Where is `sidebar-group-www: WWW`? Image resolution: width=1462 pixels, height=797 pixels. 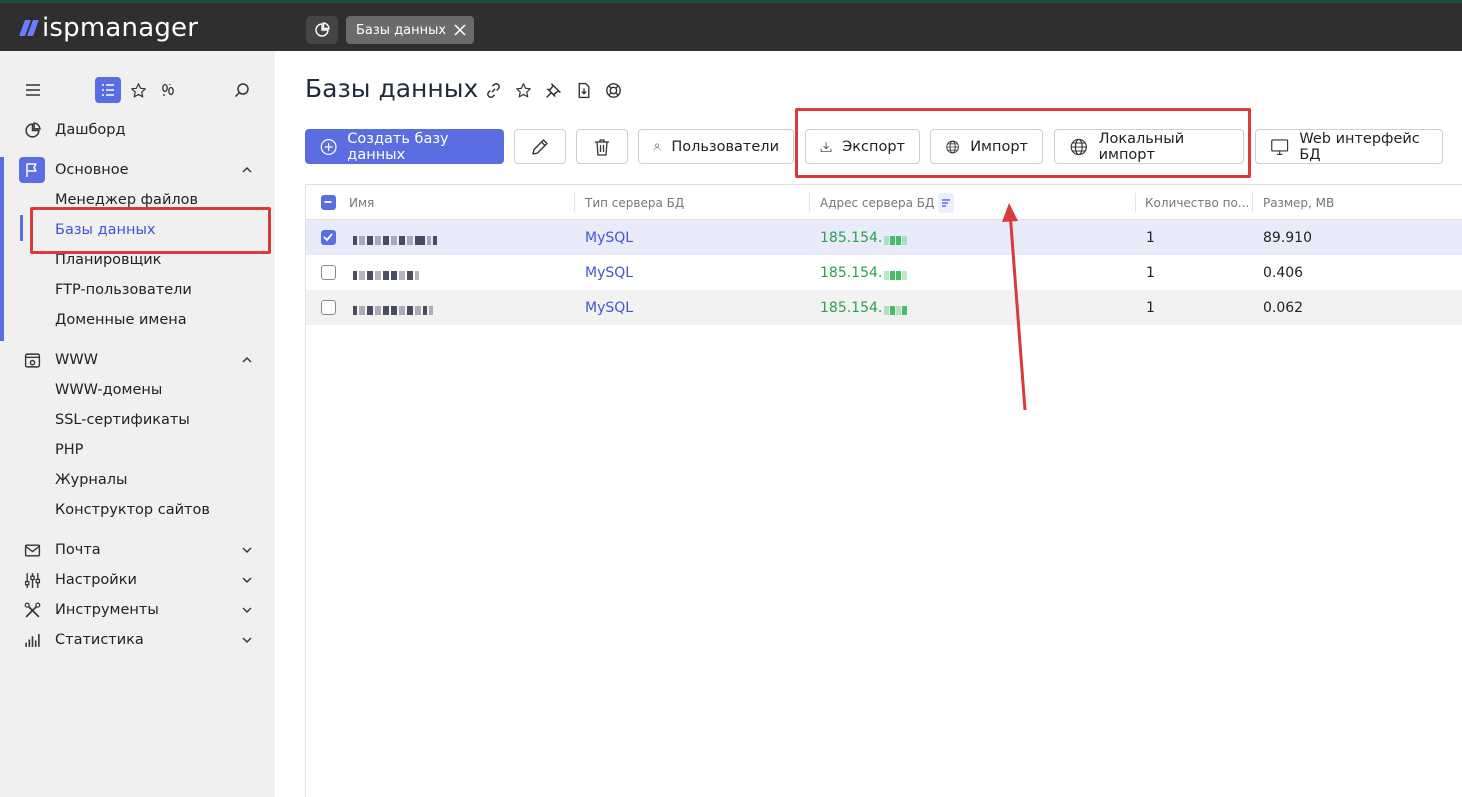 sidebar-group-www: WWW is located at coordinates (137, 360).